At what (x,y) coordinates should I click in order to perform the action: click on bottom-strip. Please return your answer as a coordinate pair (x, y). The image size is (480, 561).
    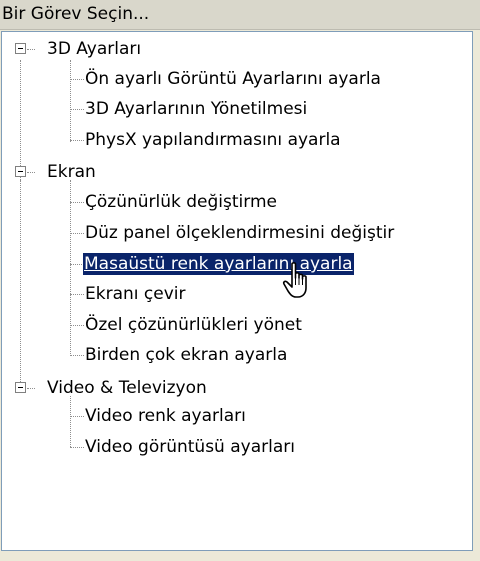
    Looking at the image, I should click on (240, 556).